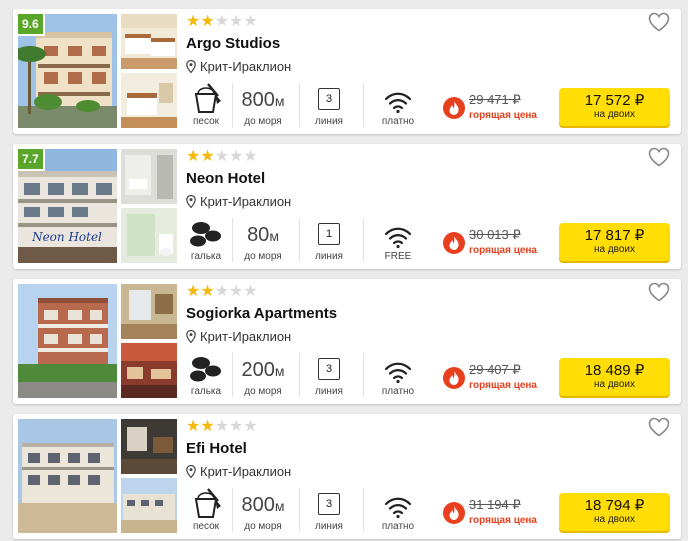  Describe the element at coordinates (454, 243) in the screenshot. I see `fire-icon` at that location.